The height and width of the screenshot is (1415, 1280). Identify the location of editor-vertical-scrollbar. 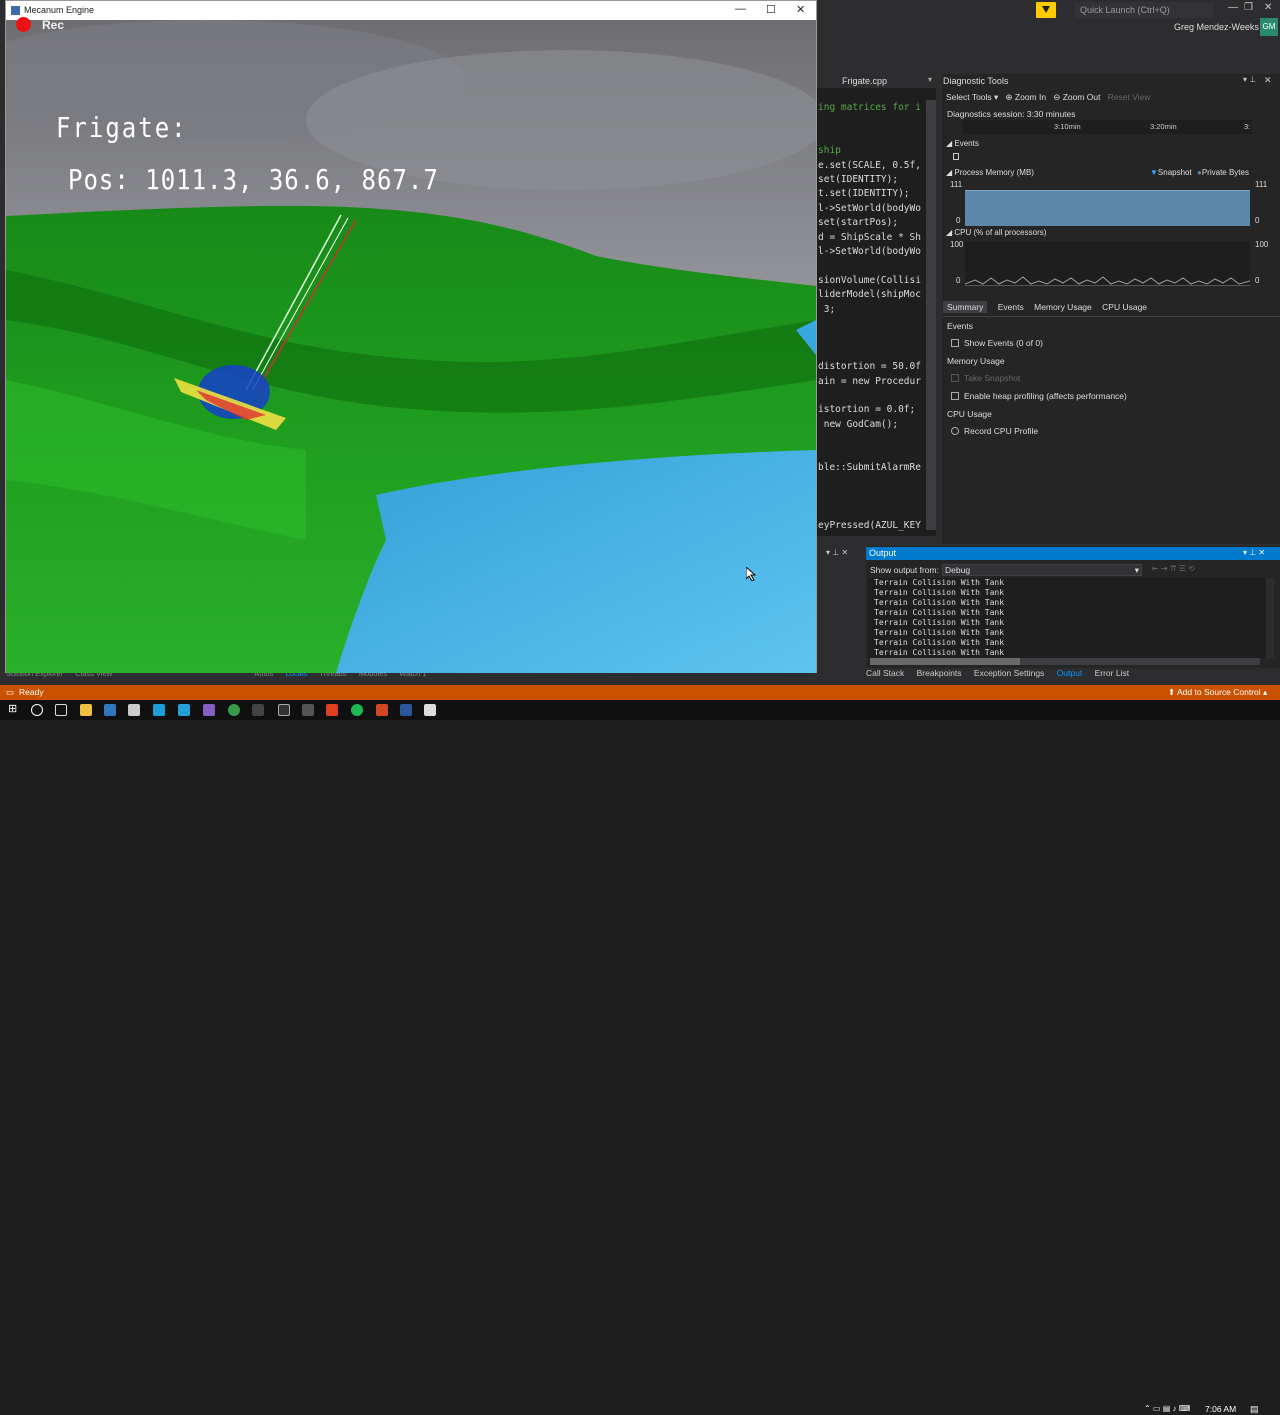
(931, 315).